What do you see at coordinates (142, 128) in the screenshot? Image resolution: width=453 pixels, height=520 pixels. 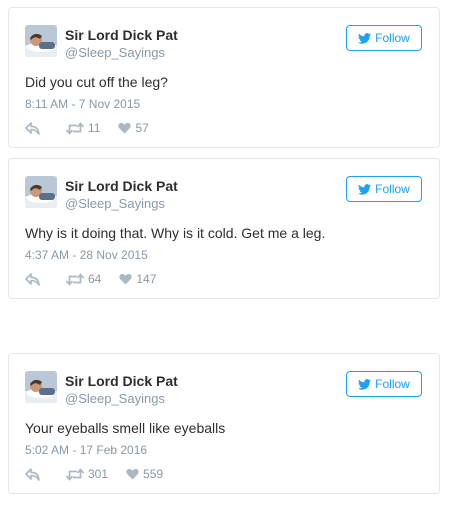 I see `like-count: 57` at bounding box center [142, 128].